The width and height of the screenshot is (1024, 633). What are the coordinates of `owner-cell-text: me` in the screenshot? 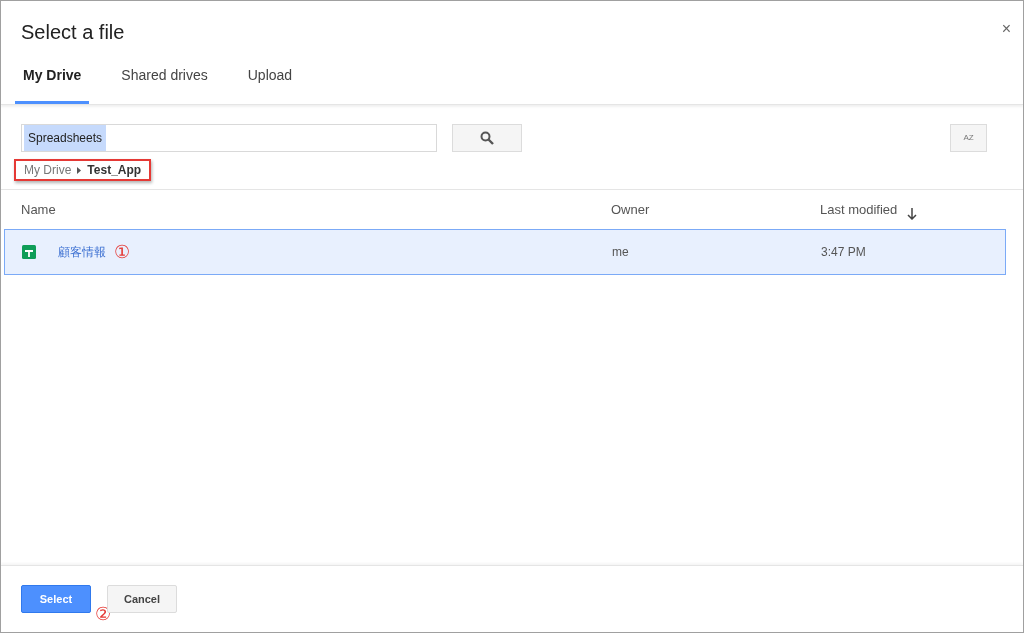 It's located at (621, 252).